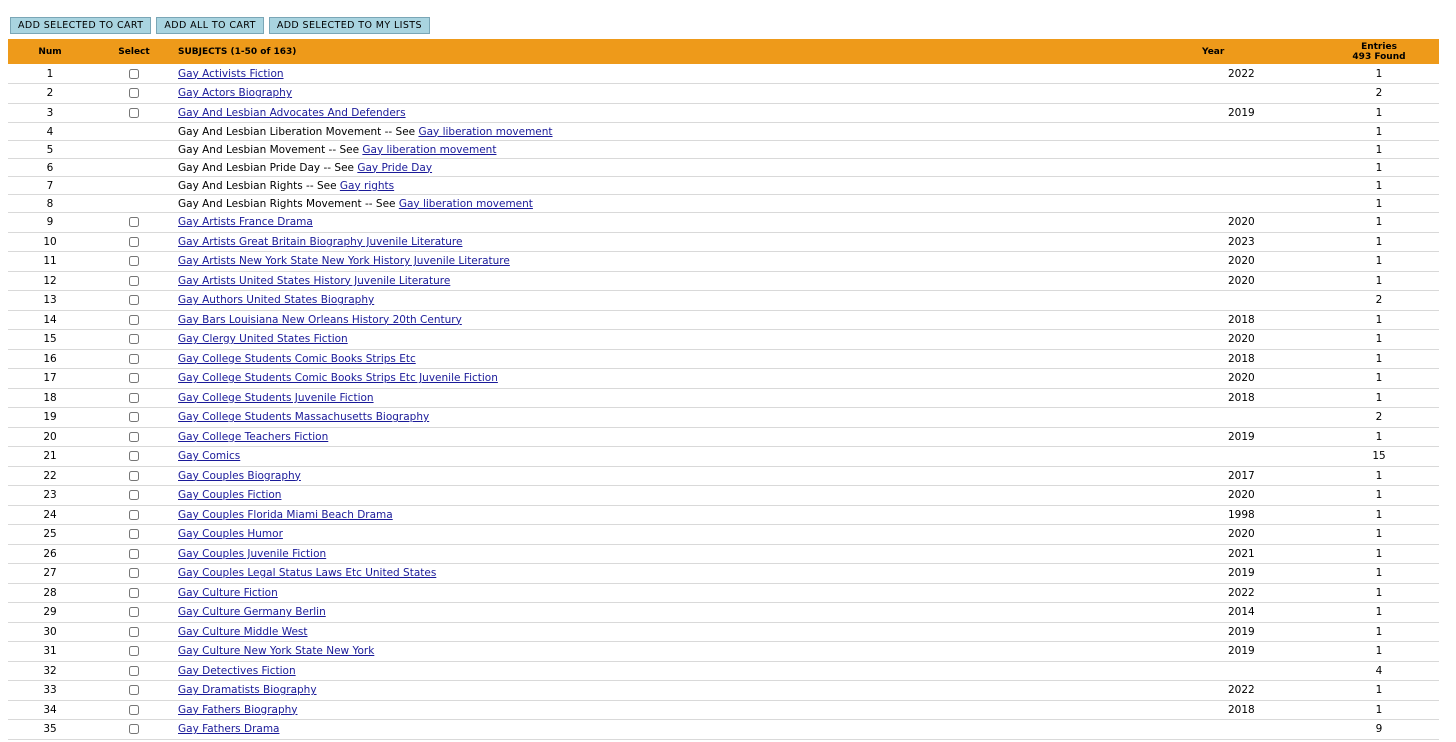 The image size is (1456, 742). I want to click on subject-link: Gay Clergy United States Fiction, so click(263, 339).